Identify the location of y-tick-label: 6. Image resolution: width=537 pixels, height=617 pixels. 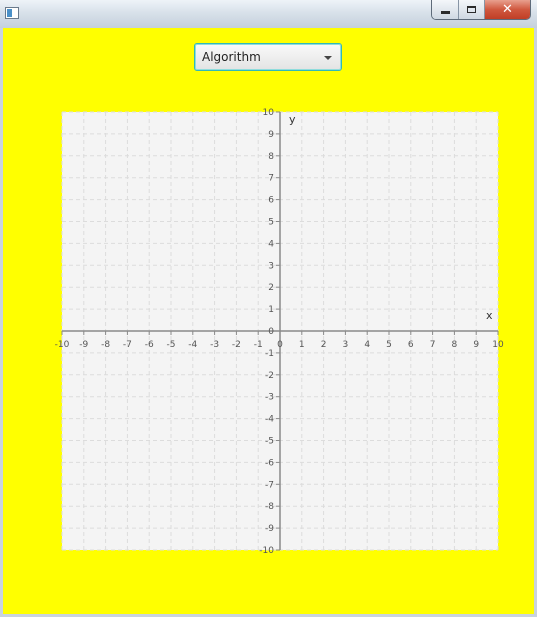
(271, 201).